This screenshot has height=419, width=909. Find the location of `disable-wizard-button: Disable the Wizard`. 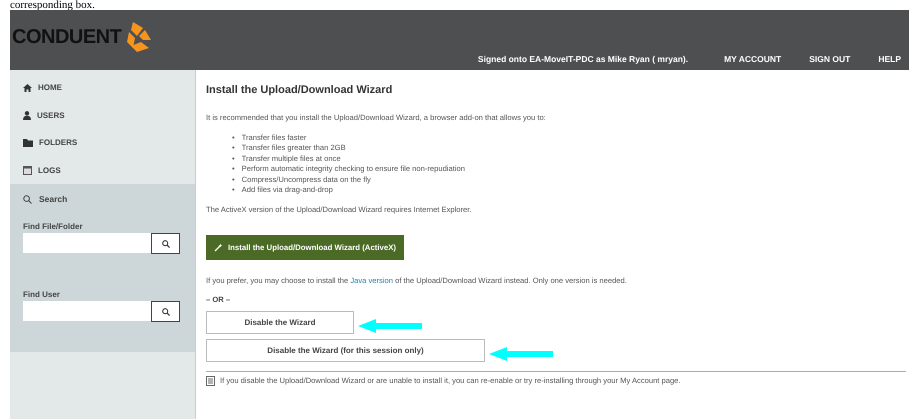

disable-wizard-button: Disable the Wizard is located at coordinates (280, 322).